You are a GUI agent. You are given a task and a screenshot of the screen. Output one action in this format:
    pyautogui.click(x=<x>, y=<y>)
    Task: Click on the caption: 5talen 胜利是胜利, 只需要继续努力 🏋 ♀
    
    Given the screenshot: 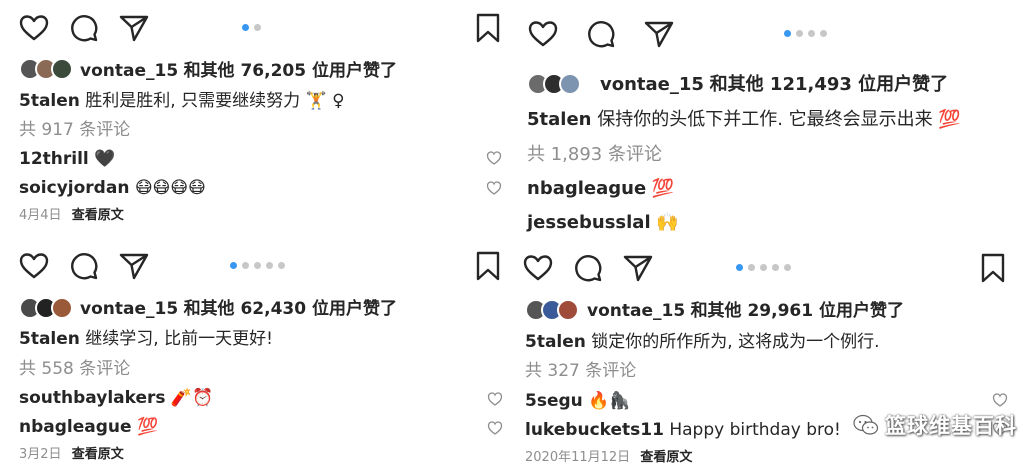 What is the action you would take?
    pyautogui.click(x=182, y=101)
    